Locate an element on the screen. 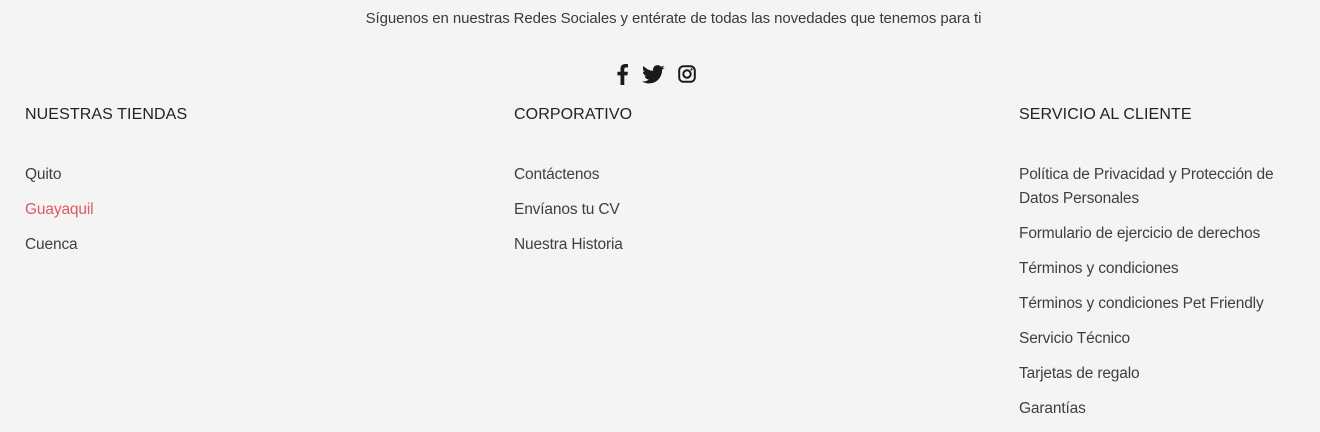 The height and width of the screenshot is (432, 1320). terms-link: Términos y condiciones is located at coordinates (1159, 269).